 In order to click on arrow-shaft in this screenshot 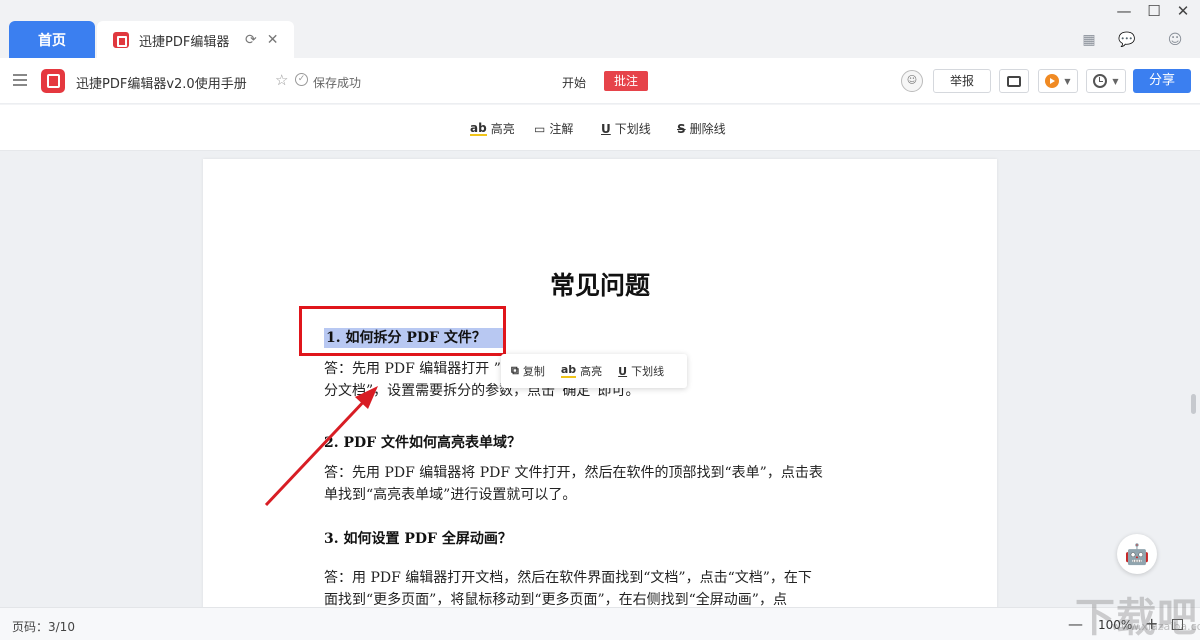, I will do `click(317, 451)`.